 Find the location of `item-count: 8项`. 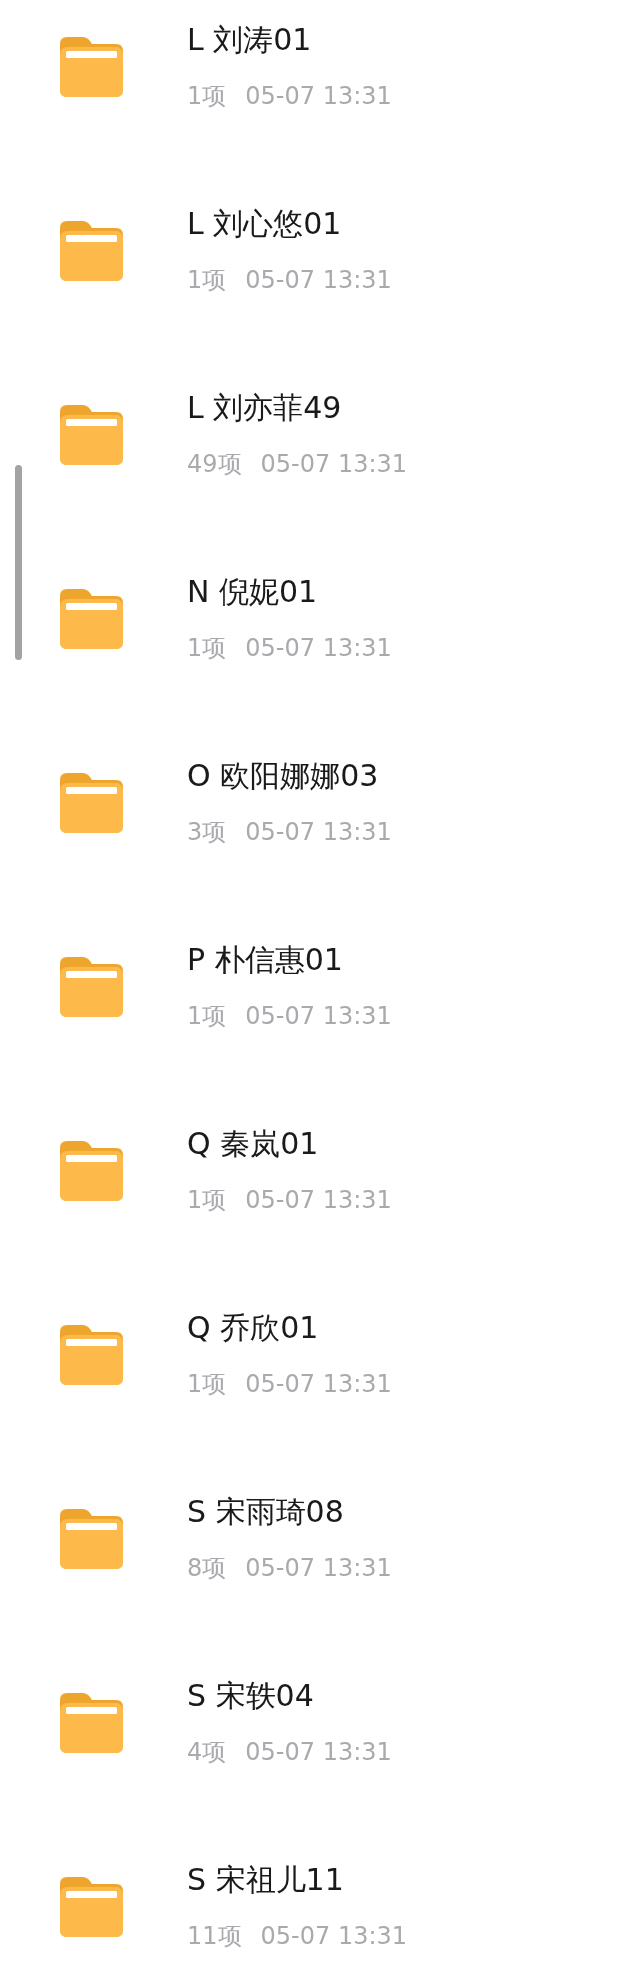

item-count: 8项 is located at coordinates (207, 1568).